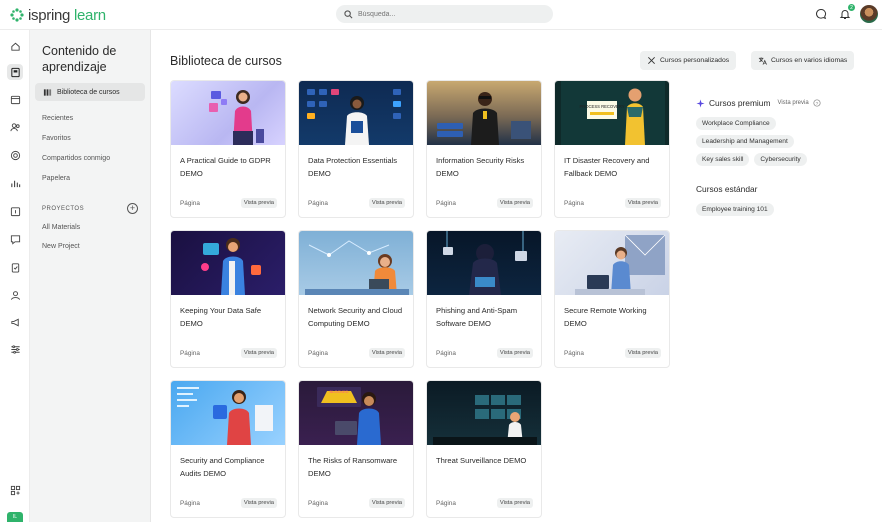 The width and height of the screenshot is (882, 522). I want to click on project-new: New Project, so click(61, 246).